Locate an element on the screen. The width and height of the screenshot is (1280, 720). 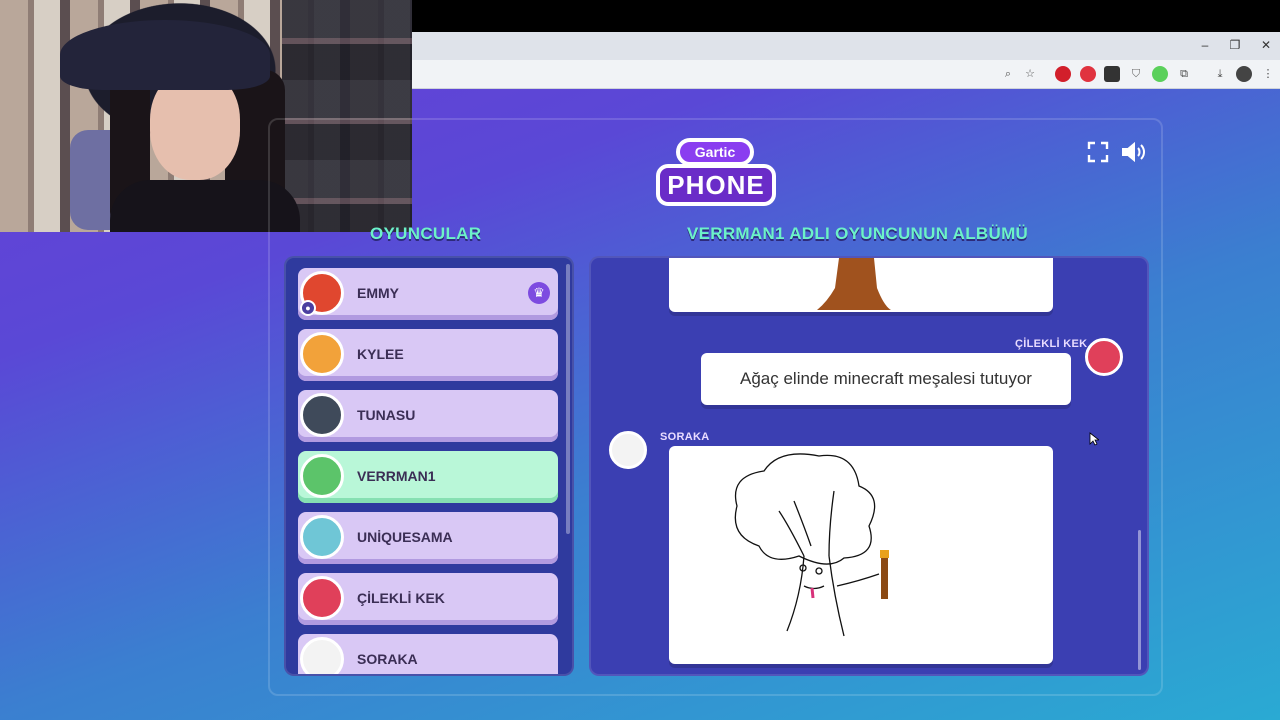
album-title: VERRMAN1 ADLI OYUNCUNUN ALBÜMÜ is located at coordinates (858, 233).